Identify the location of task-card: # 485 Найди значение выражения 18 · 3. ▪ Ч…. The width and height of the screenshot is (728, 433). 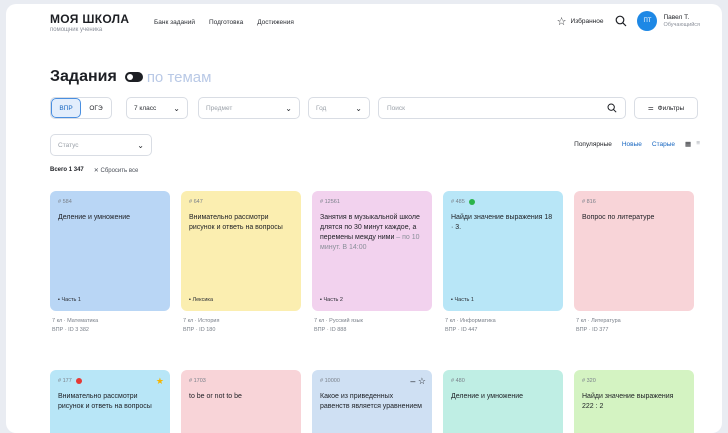
(503, 251).